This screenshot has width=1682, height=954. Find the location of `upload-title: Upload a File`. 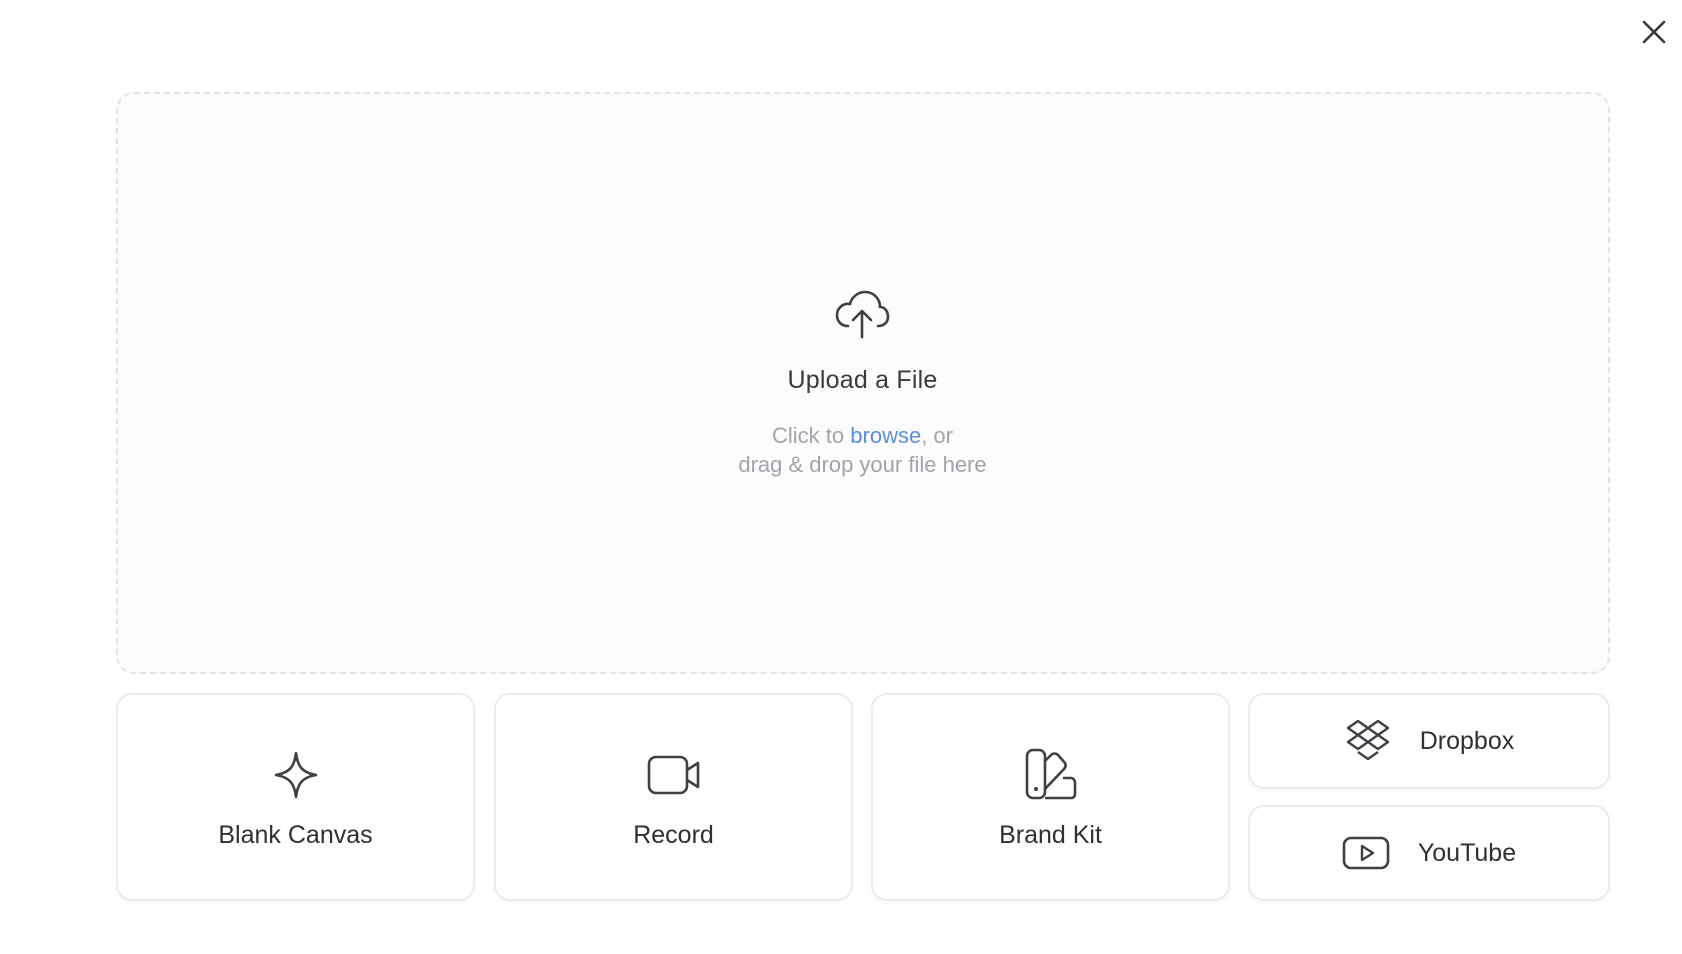

upload-title: Upload a File is located at coordinates (862, 380).